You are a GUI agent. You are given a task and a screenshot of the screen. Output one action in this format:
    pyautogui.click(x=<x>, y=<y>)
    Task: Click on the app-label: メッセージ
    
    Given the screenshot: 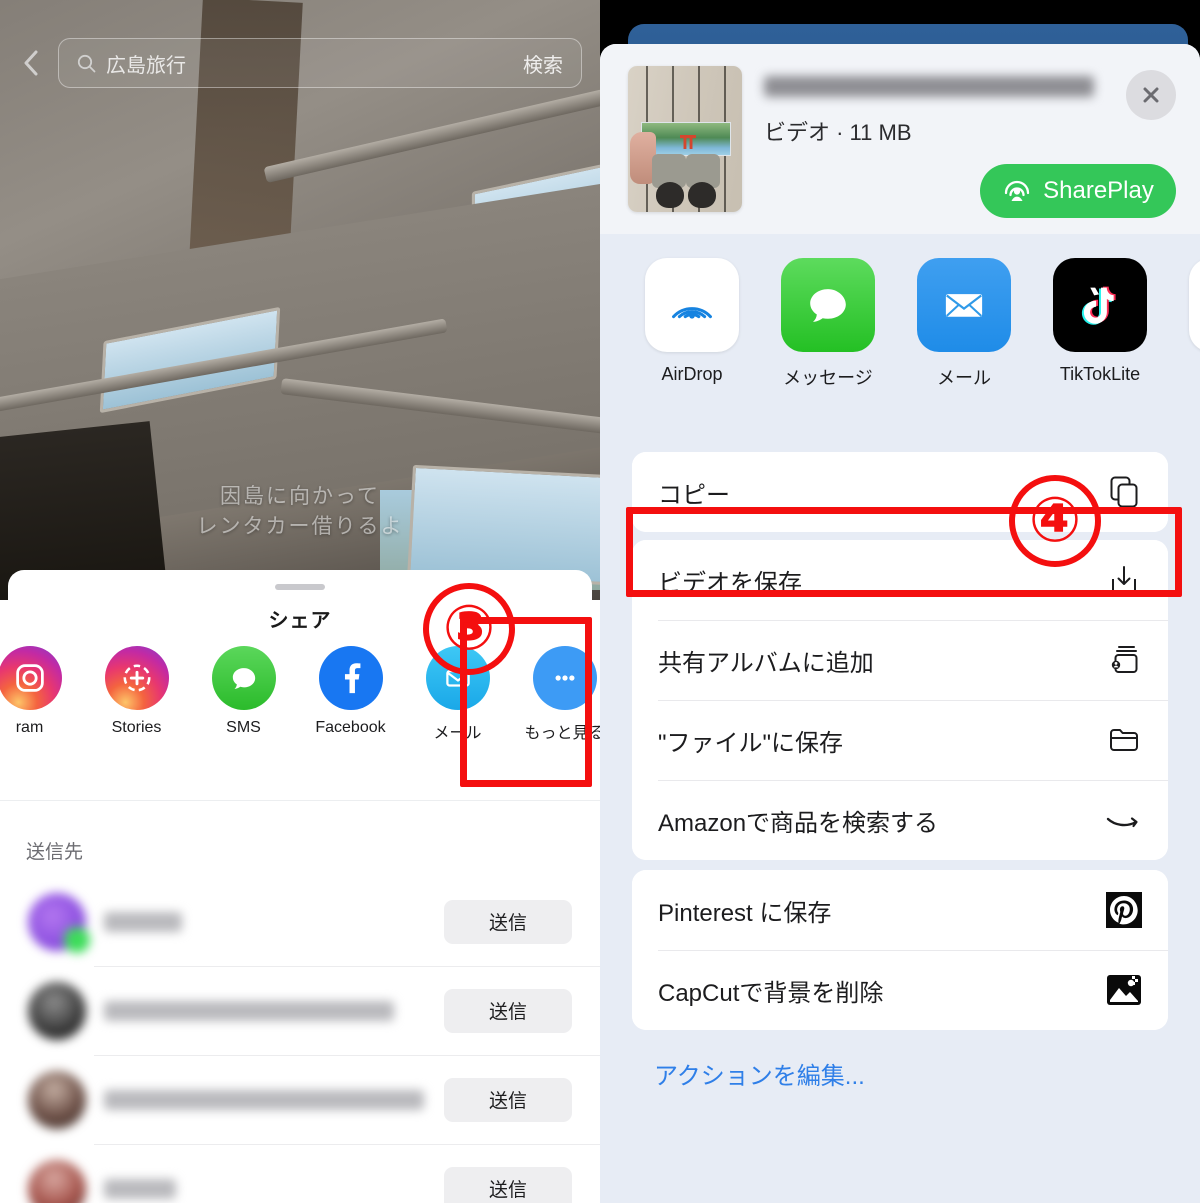 What is the action you would take?
    pyautogui.click(x=828, y=378)
    